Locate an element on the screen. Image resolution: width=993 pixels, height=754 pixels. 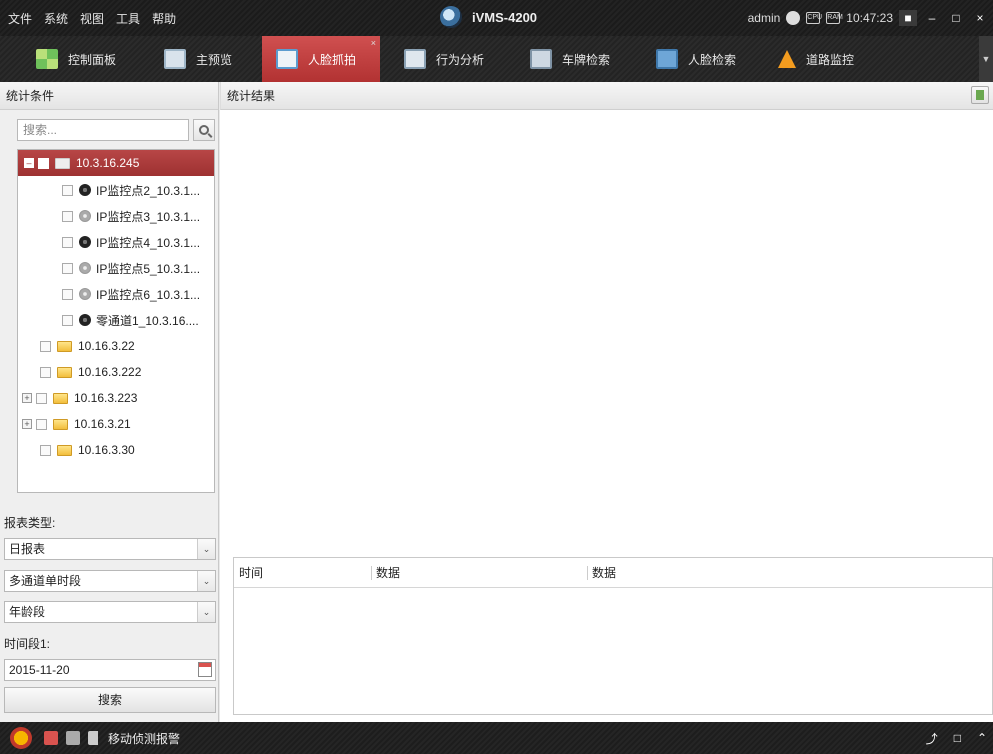
tab-face-search: 人脸检索 is located at coordinates (707, 59).